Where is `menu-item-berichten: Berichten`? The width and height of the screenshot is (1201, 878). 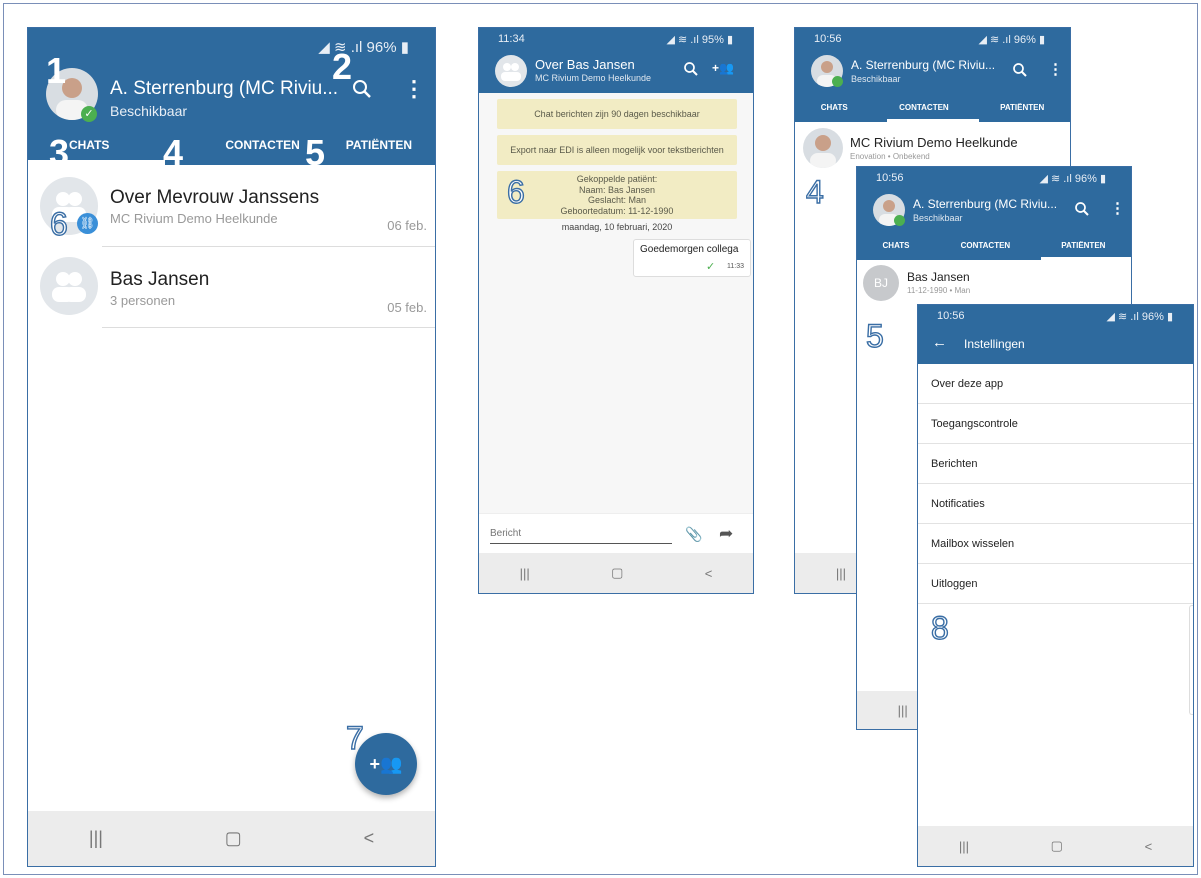 menu-item-berichten: Berichten is located at coordinates (1055, 464).